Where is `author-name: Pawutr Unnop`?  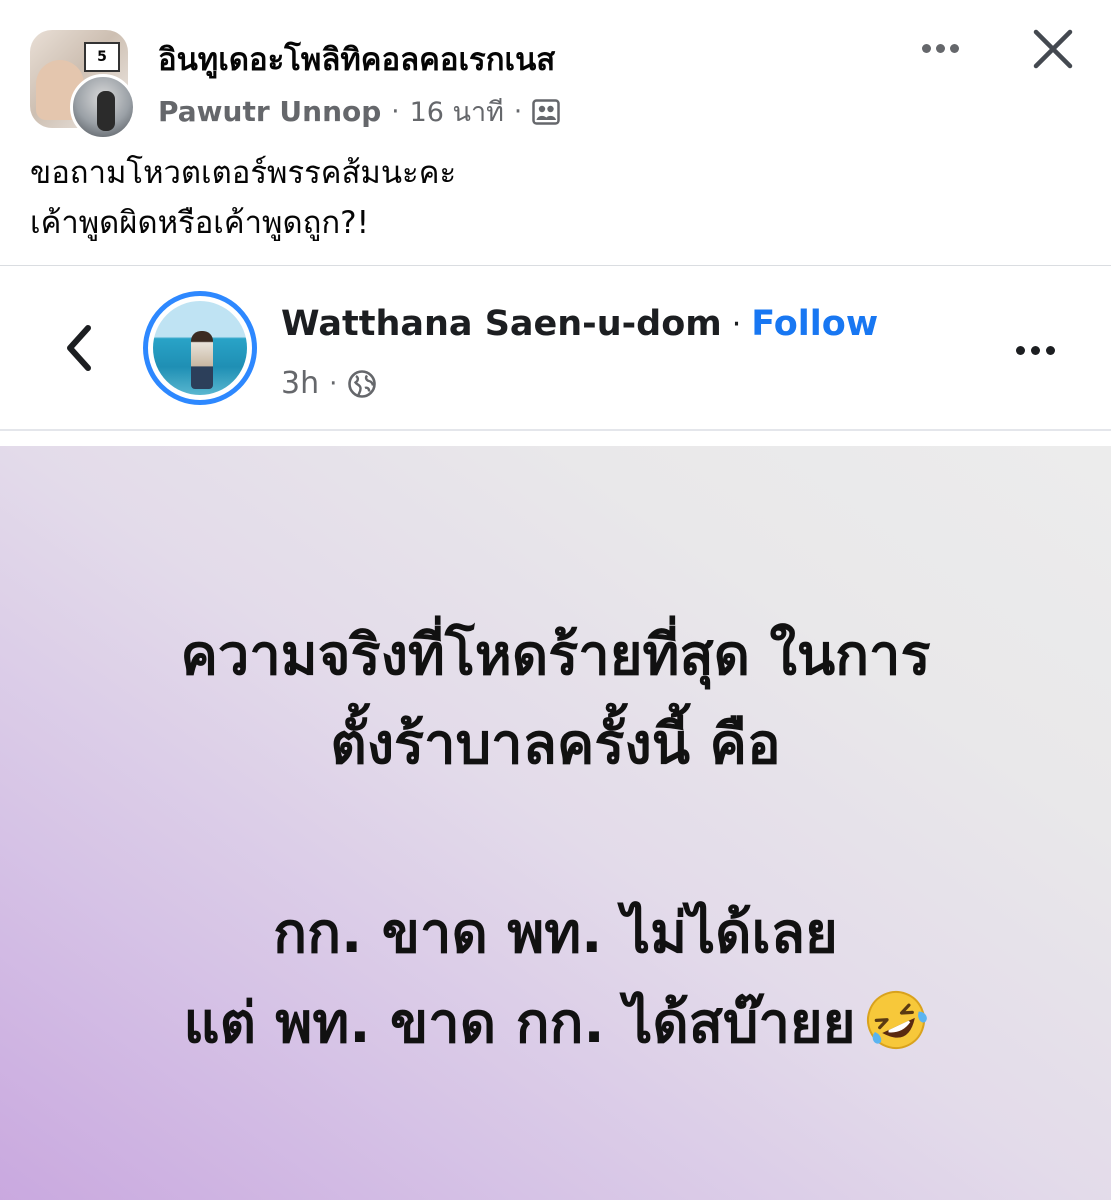 author-name: Pawutr Unnop is located at coordinates (269, 111).